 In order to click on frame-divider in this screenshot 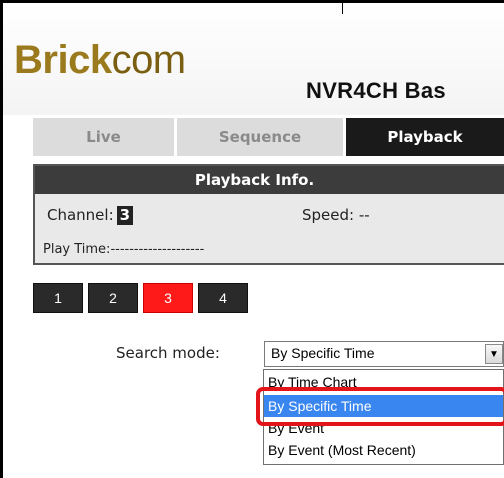, I will do `click(342, 7)`.